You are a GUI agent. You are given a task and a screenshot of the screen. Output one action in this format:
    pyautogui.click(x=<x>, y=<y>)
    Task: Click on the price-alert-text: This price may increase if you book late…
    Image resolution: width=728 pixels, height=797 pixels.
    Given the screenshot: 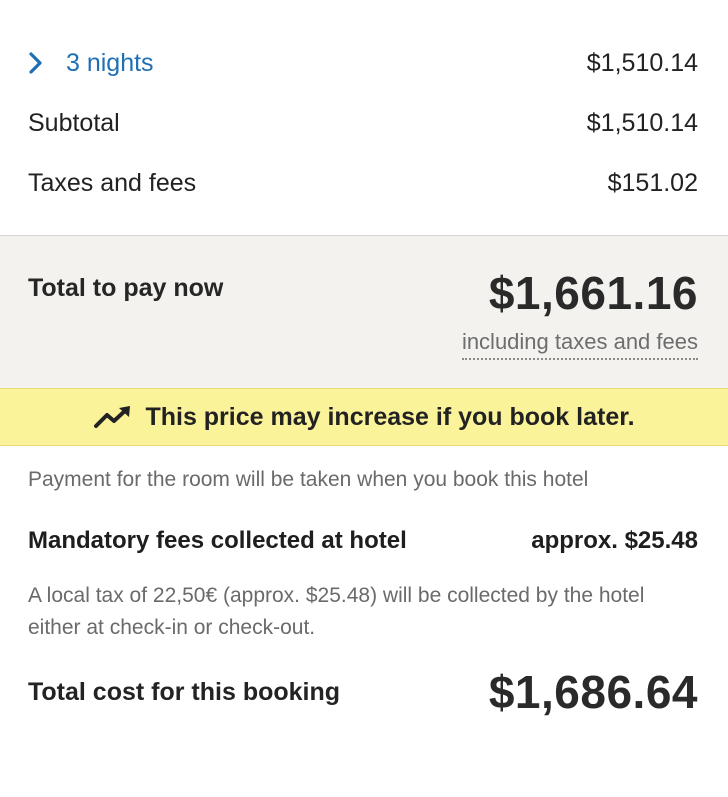 What is the action you would take?
    pyautogui.click(x=390, y=416)
    